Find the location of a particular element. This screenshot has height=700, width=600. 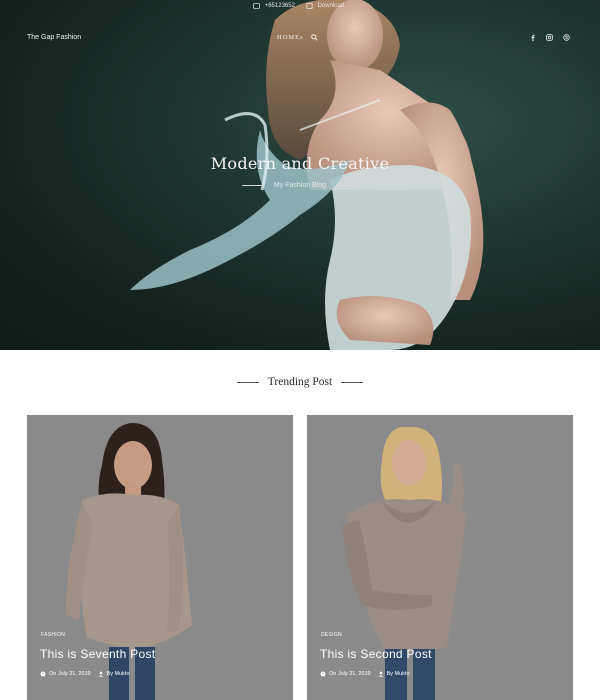

phone-number: +65123652 is located at coordinates (279, 6).